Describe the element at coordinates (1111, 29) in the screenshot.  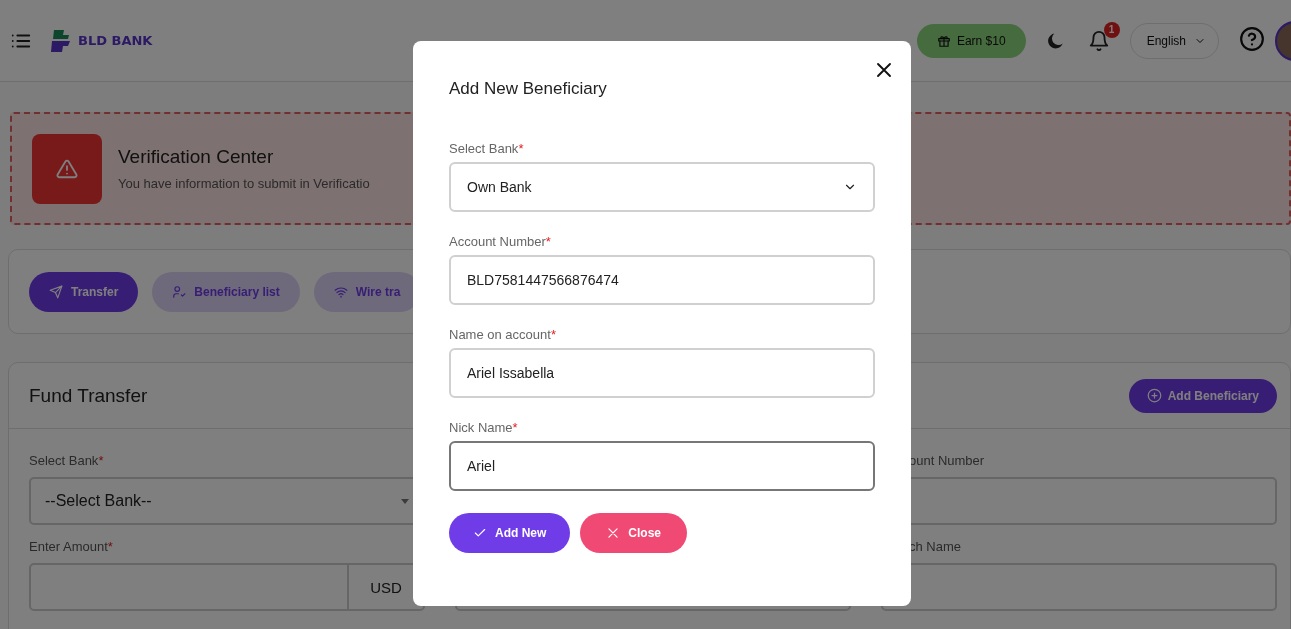
I see `notification-badge: 1` at that location.